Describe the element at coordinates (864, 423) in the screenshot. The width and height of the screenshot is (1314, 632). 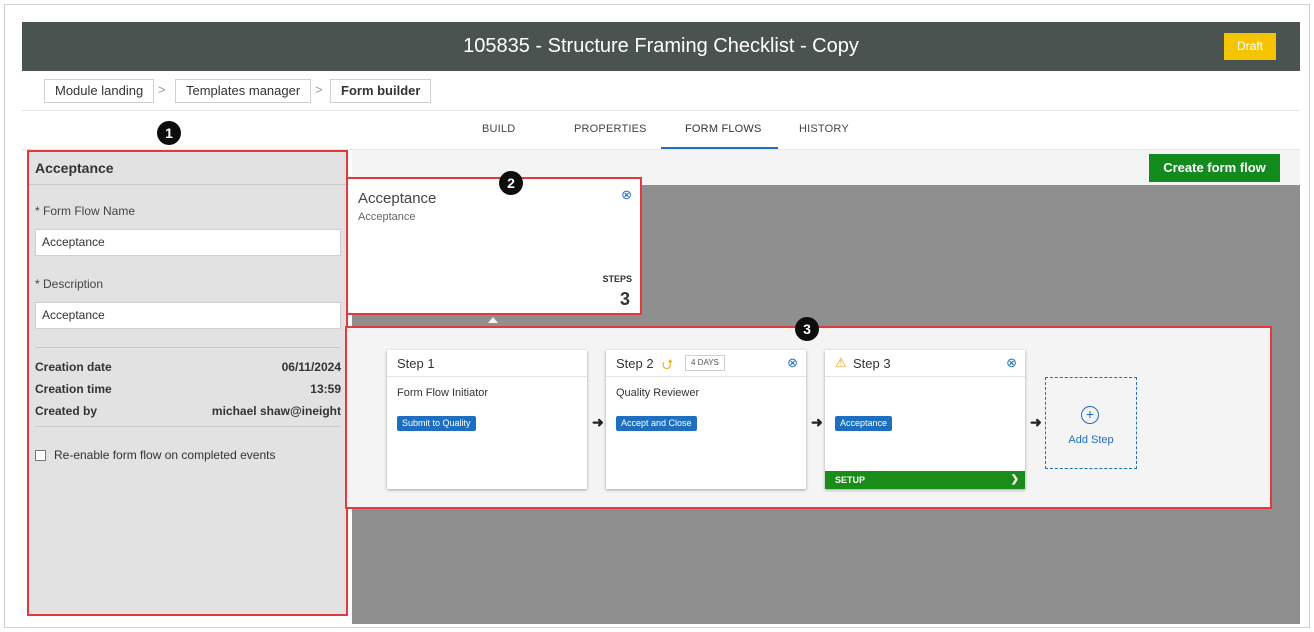
I see `step-action-button: Acceptance` at that location.